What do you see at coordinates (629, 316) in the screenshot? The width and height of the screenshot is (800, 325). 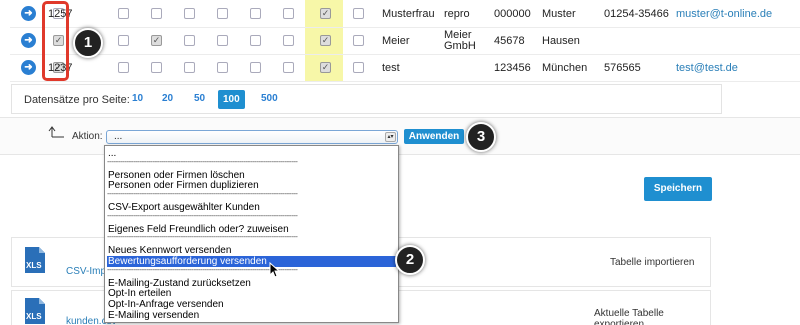 I see `export-title: Aktuelle Tabelle exportieren` at bounding box center [629, 316].